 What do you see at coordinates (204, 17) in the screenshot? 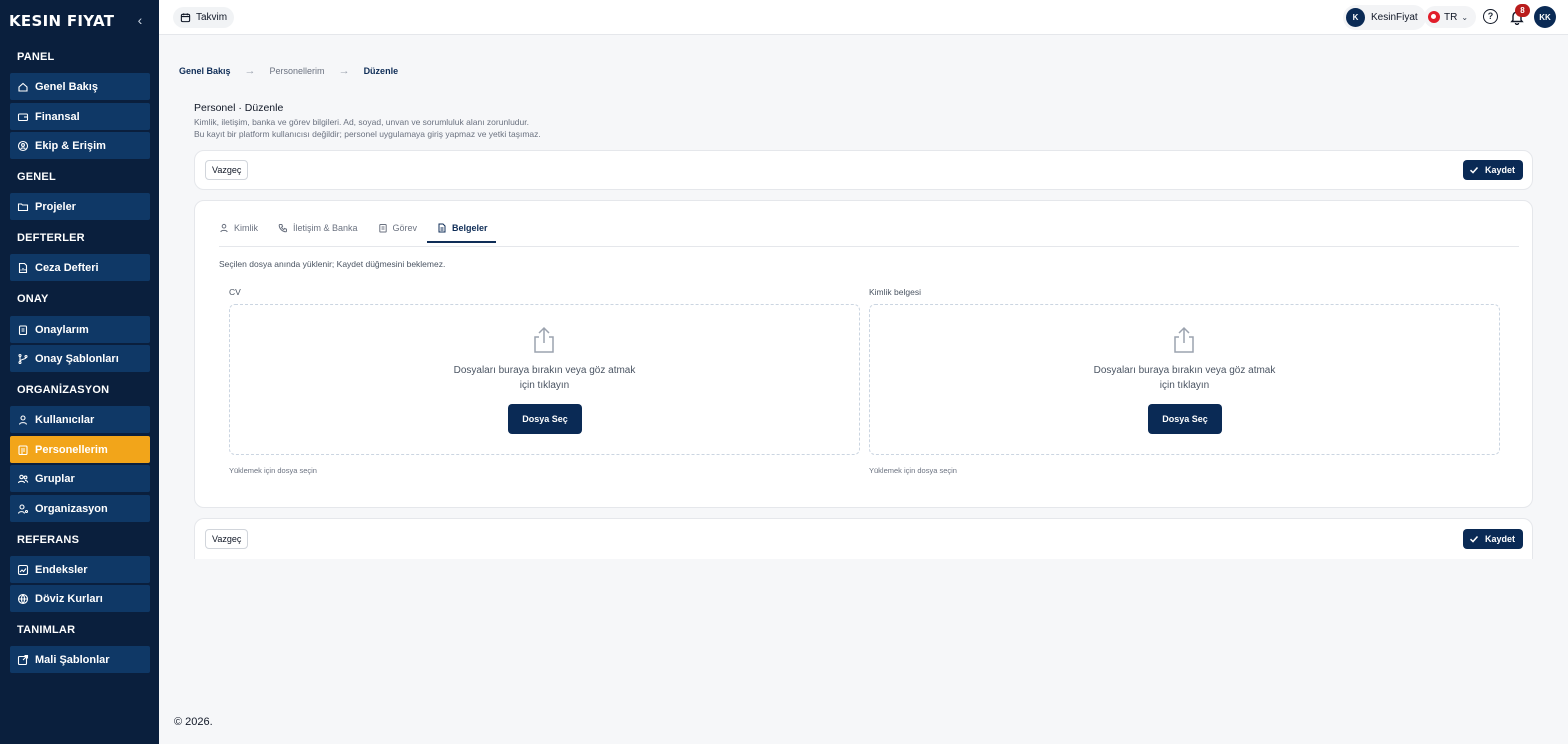
I see `calendar-button: Takvim` at bounding box center [204, 17].